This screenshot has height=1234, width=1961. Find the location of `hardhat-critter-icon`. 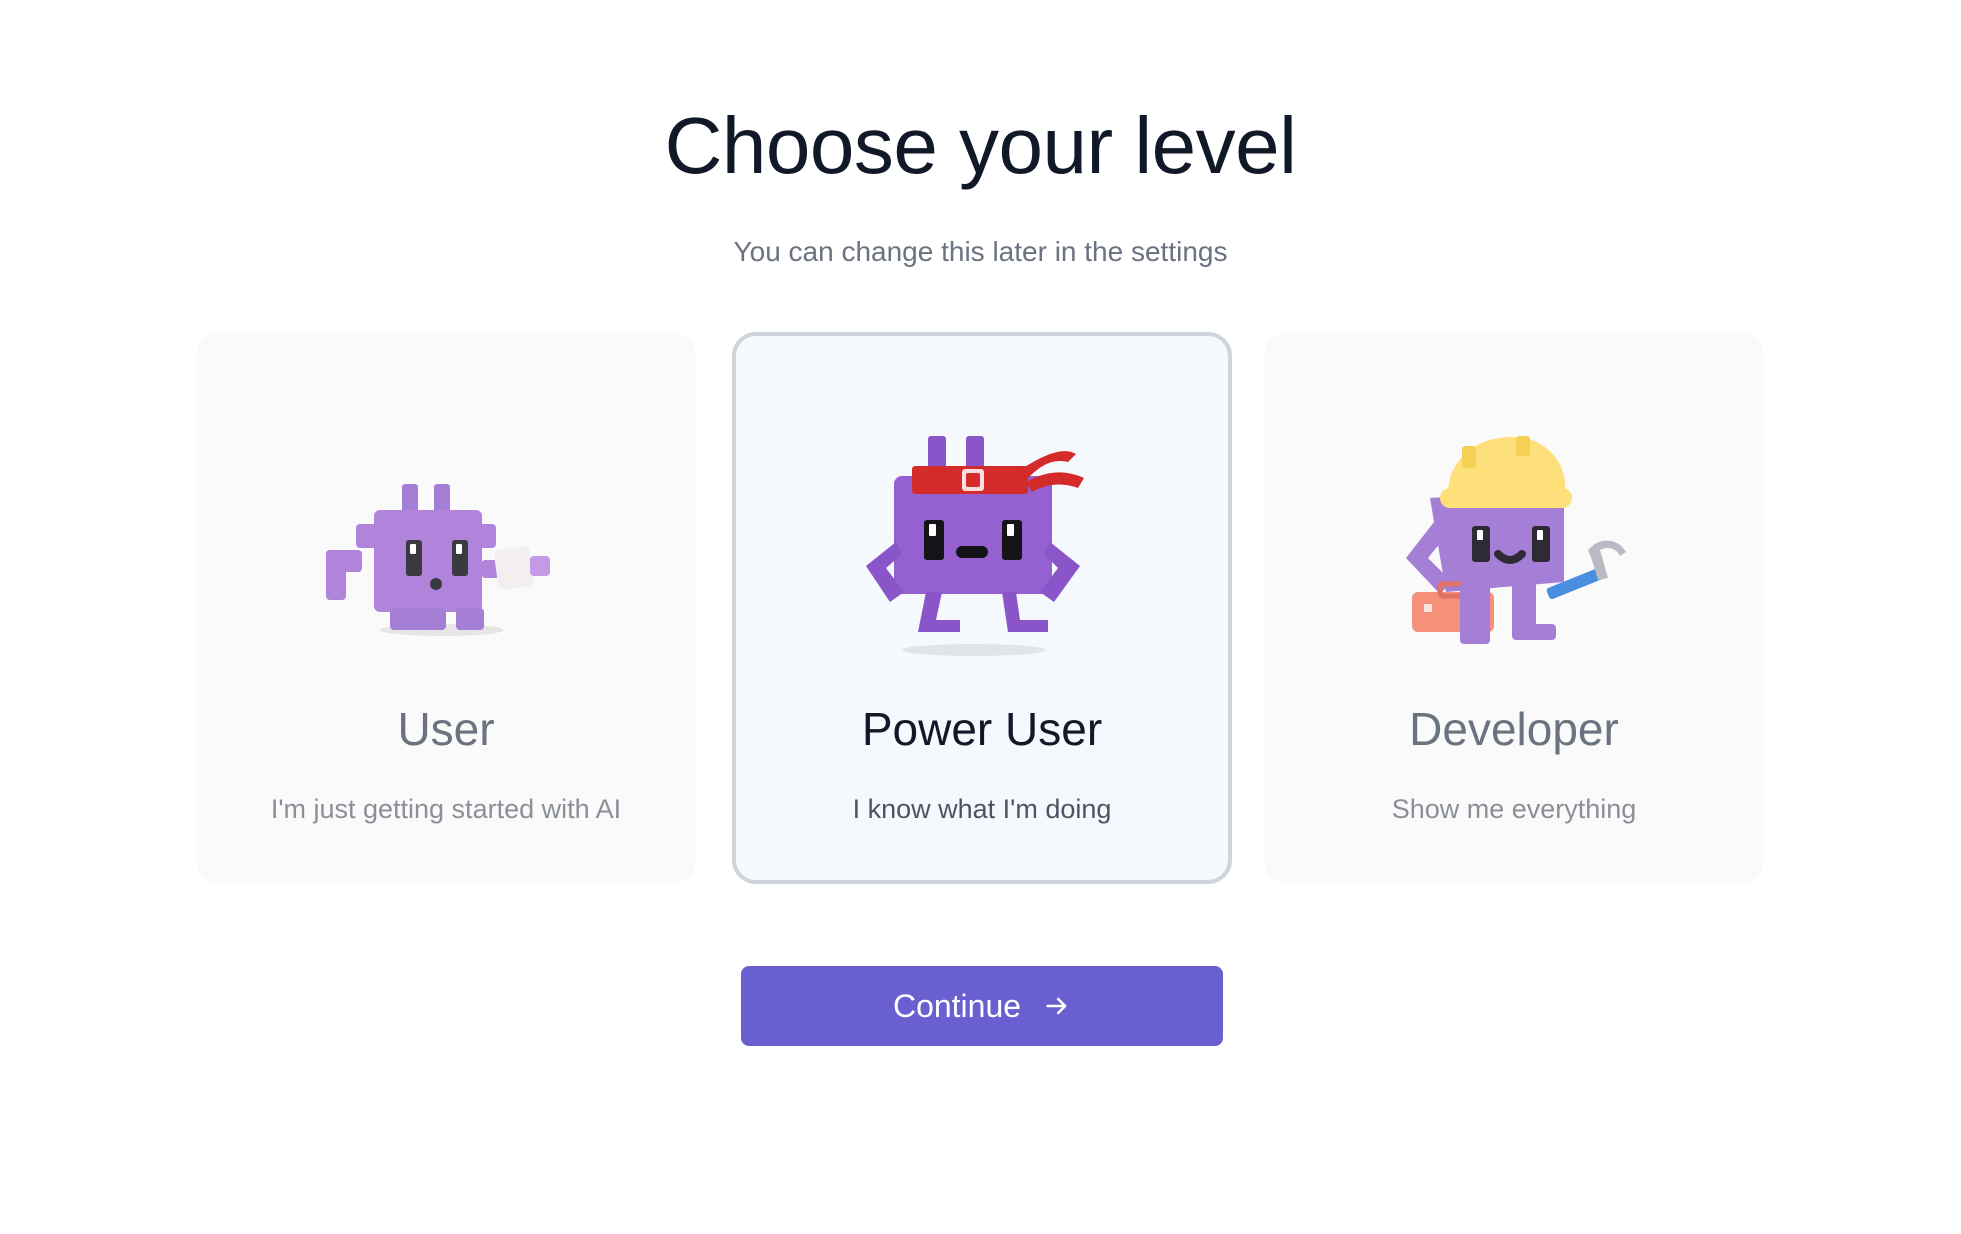

hardhat-critter-icon is located at coordinates (1516, 540).